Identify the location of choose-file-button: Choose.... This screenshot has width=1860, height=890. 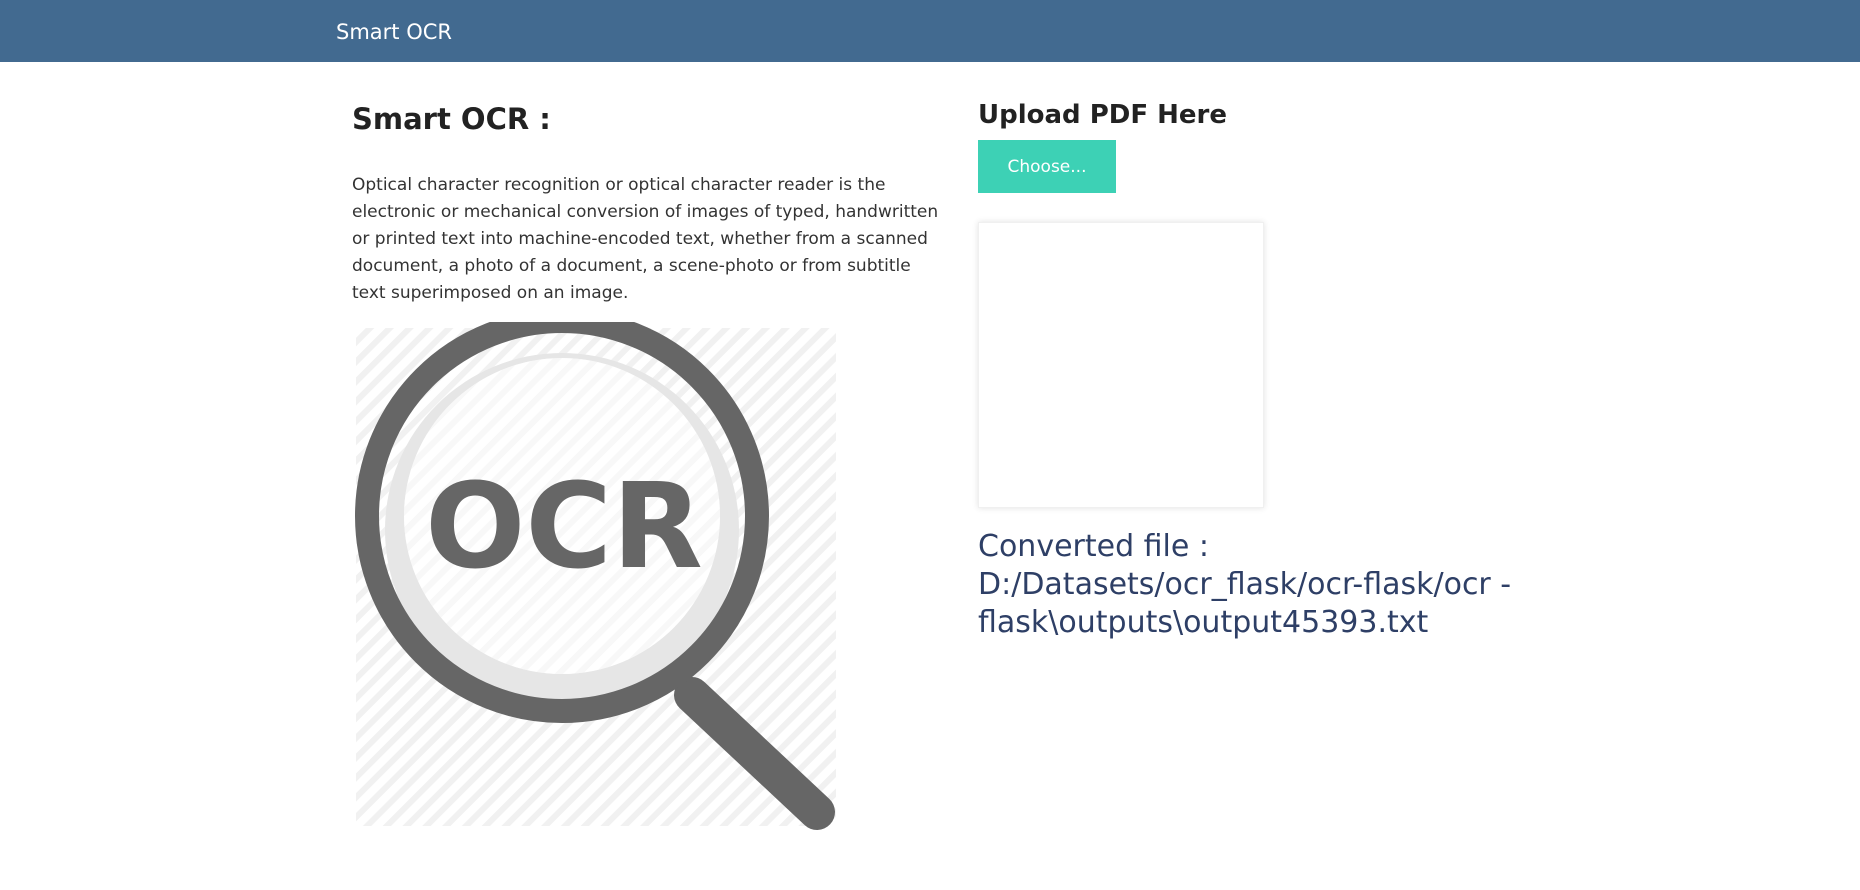
(1047, 166).